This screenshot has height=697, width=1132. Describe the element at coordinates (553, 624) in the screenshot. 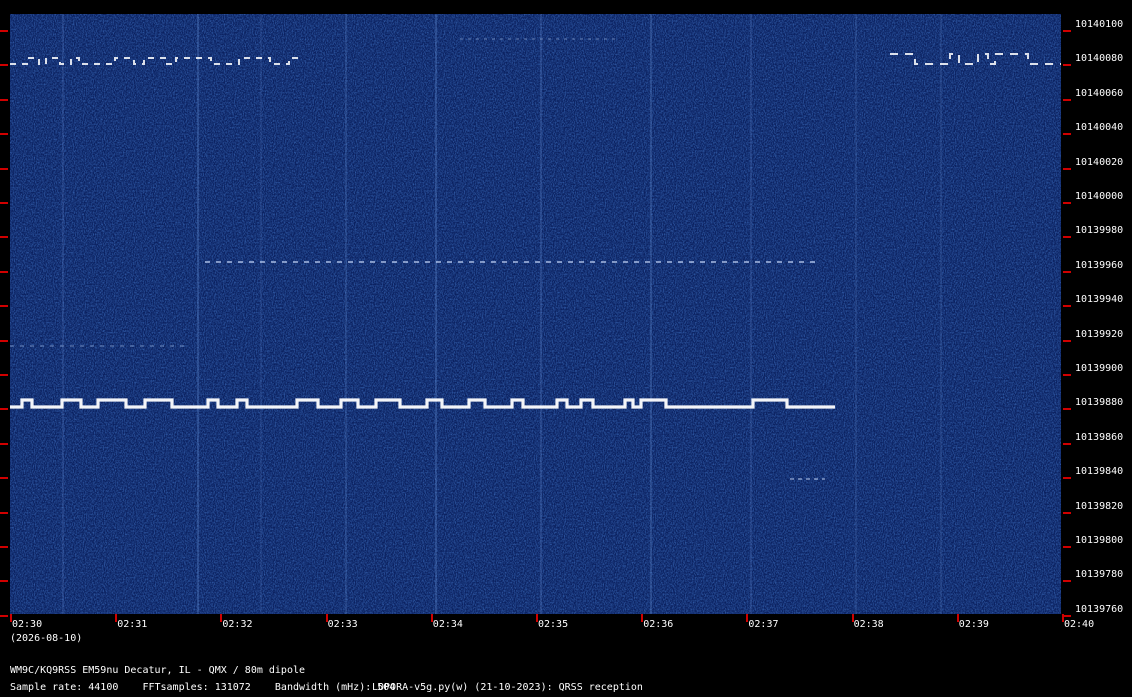

I see `time-label: 02:35` at that location.